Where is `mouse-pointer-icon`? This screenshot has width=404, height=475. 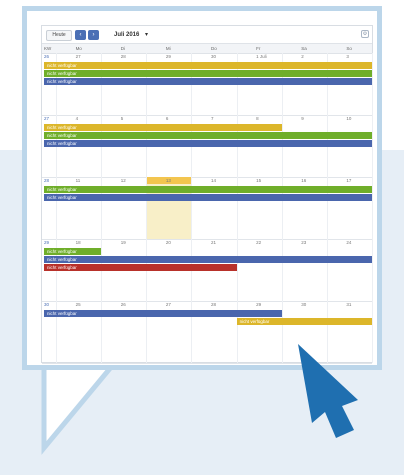 mouse-pointer-icon is located at coordinates (328, 391).